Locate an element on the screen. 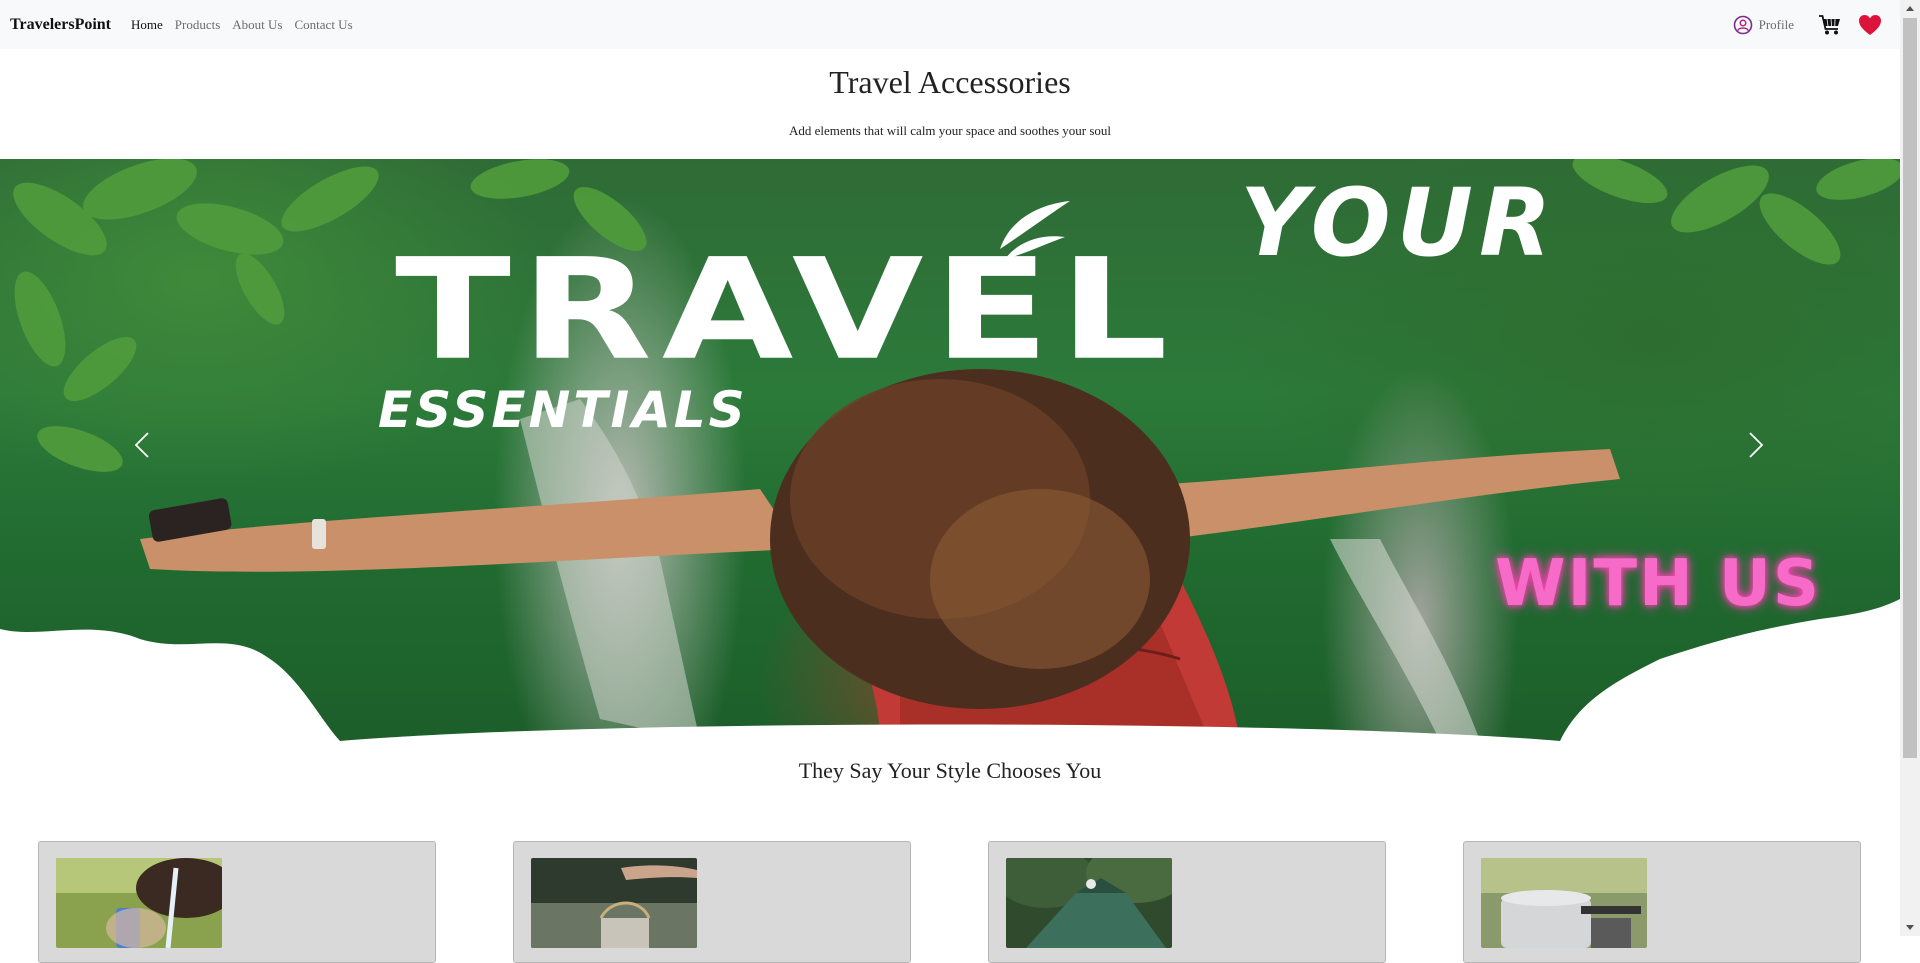 This screenshot has width=1920, height=963. carousel-prev-button is located at coordinates (142, 445).